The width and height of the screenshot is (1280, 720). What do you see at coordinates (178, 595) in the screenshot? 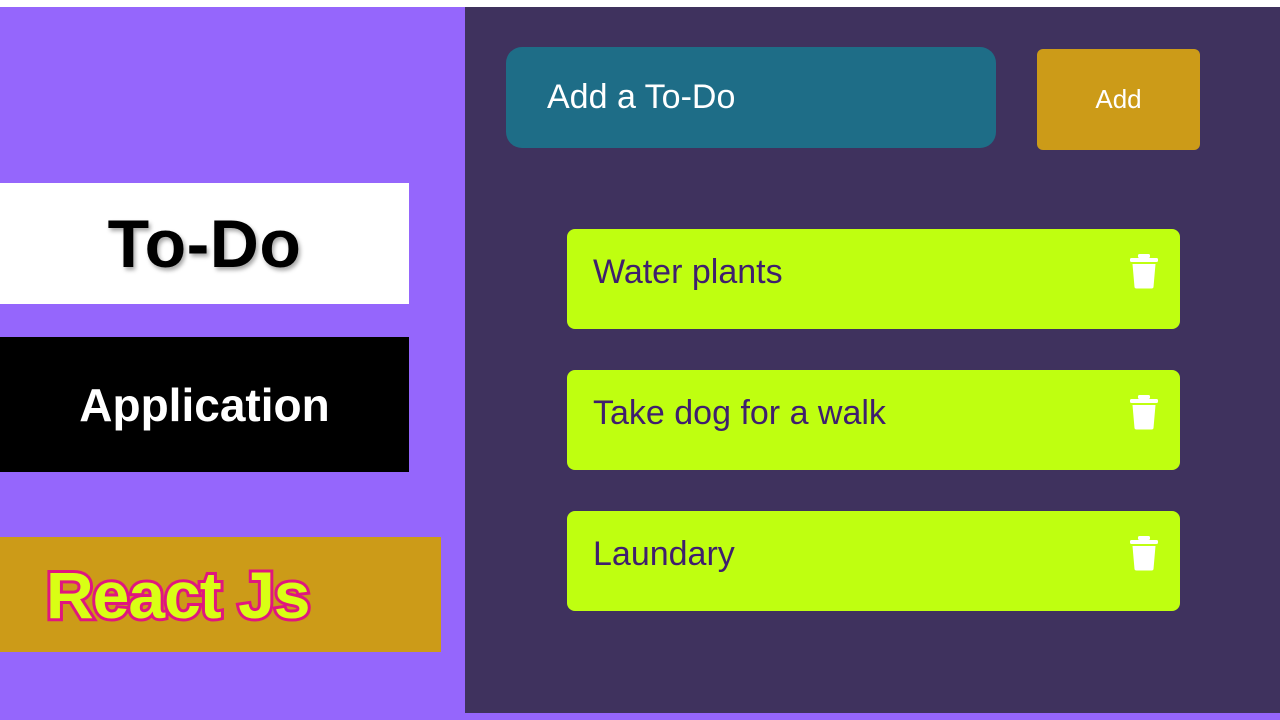
I see `framework-text: React Js` at bounding box center [178, 595].